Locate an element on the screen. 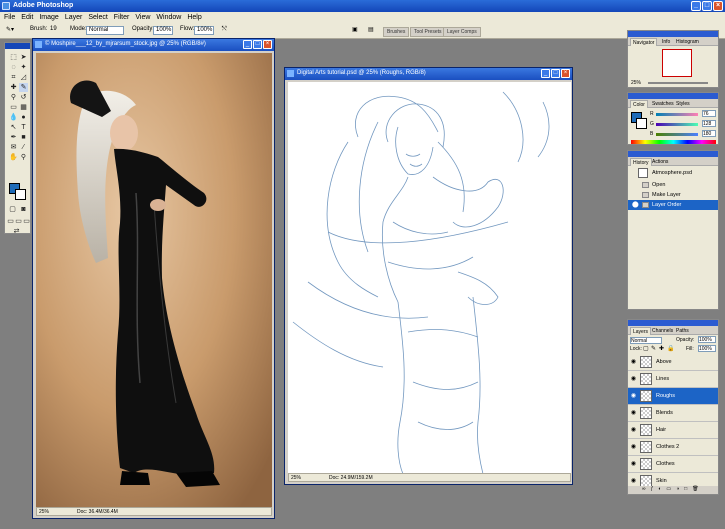  path-selection-tool-icon: ↖ is located at coordinates (13, 127).